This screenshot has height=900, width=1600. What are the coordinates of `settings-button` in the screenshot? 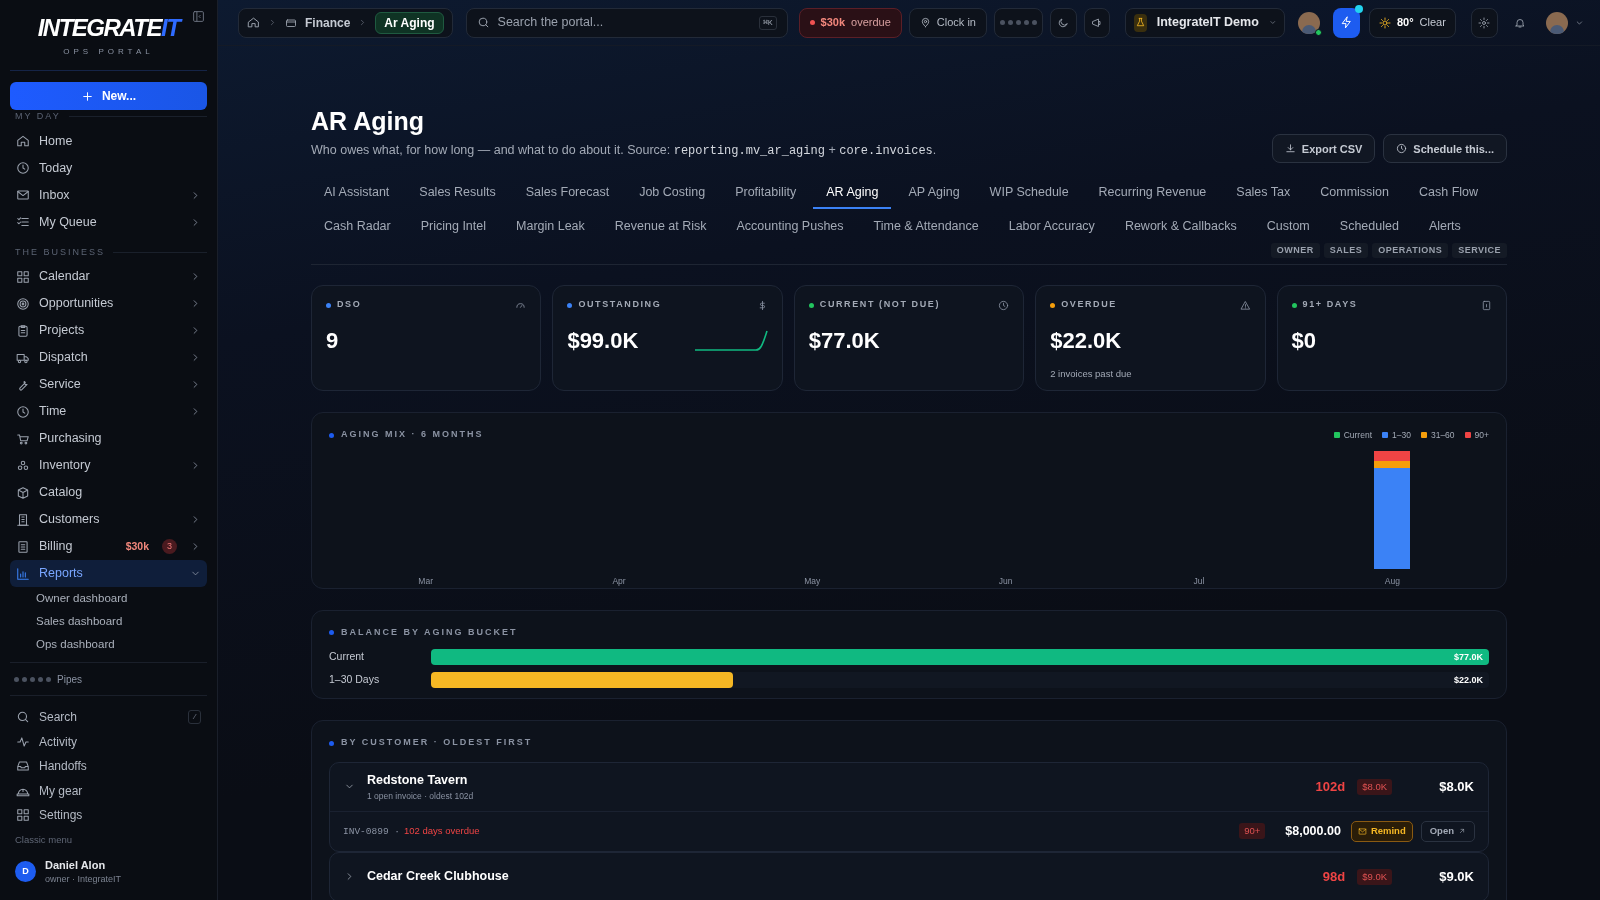 It's located at (1484, 22).